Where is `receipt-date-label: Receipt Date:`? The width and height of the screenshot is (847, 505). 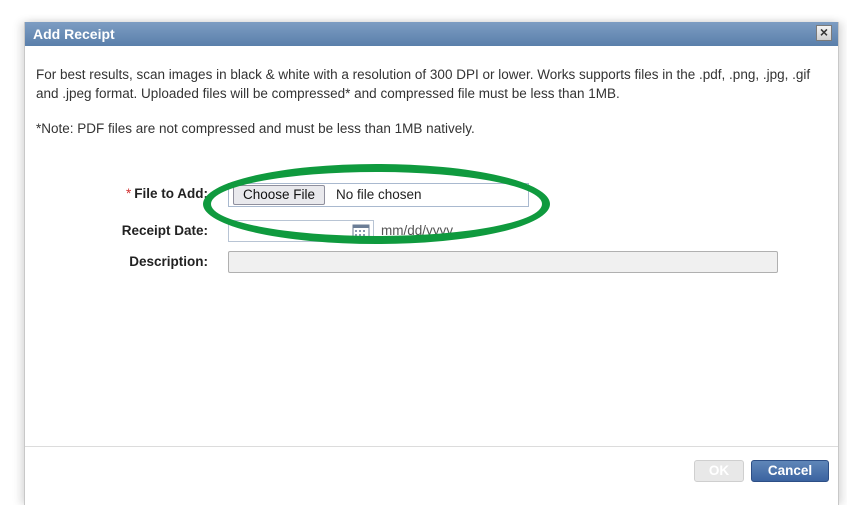 receipt-date-label: Receipt Date: is located at coordinates (164, 230).